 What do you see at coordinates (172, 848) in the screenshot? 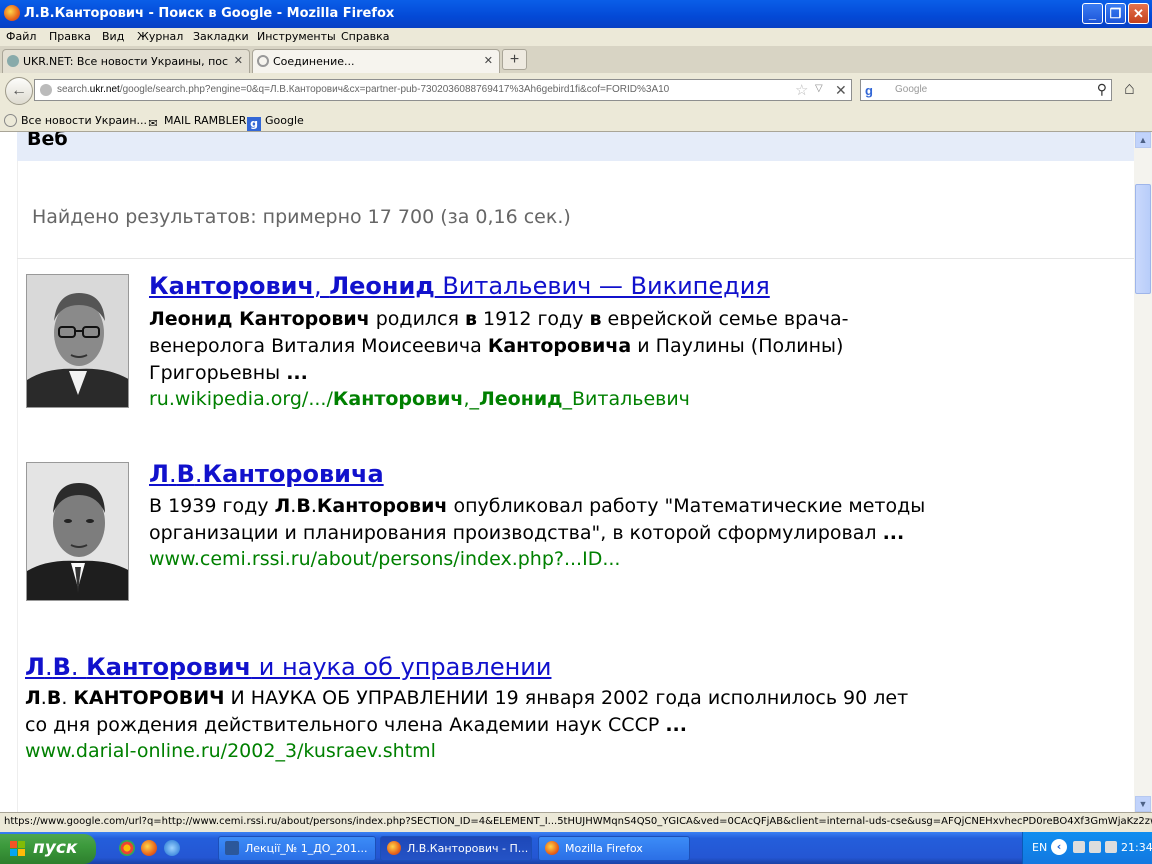
I see `internet-explorer-icon` at bounding box center [172, 848].